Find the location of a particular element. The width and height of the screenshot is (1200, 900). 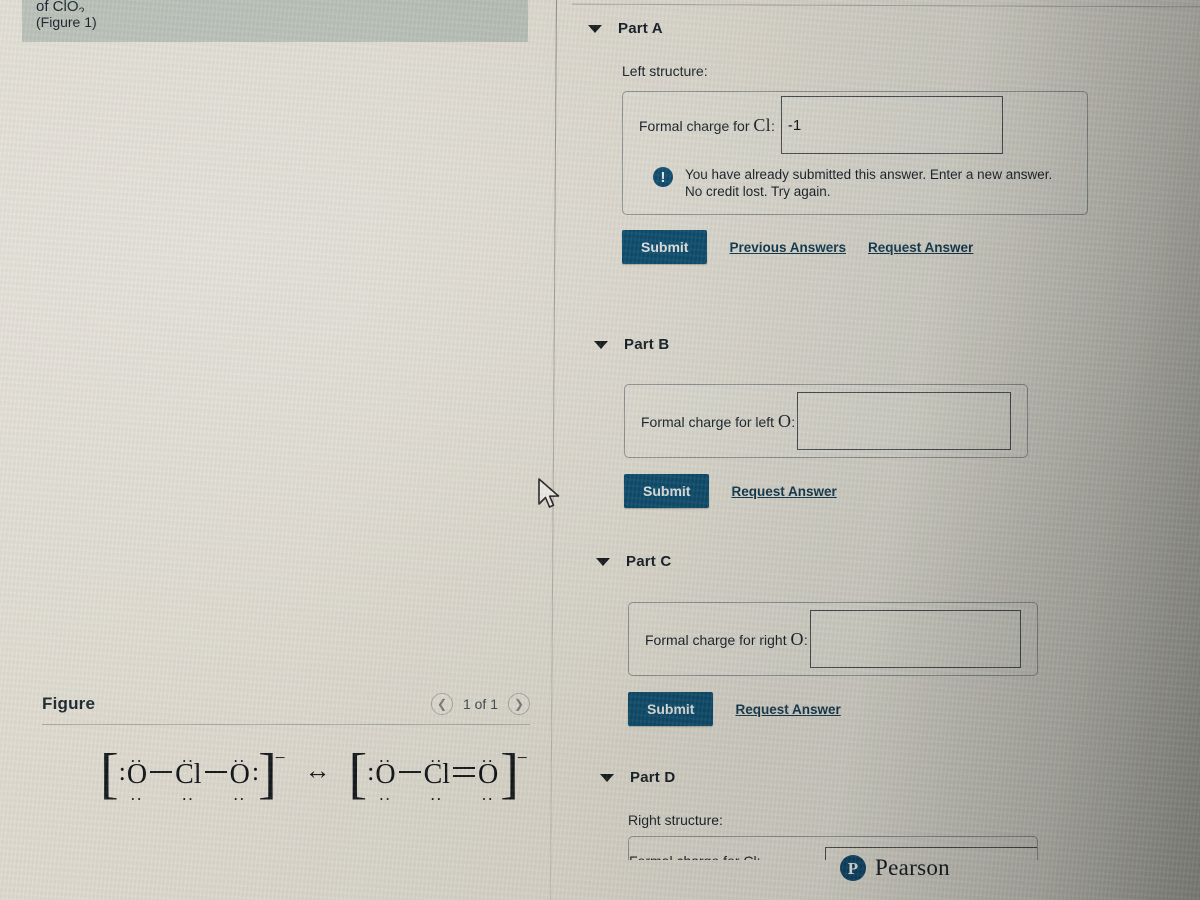

part-a-title: Part A is located at coordinates (640, 28).